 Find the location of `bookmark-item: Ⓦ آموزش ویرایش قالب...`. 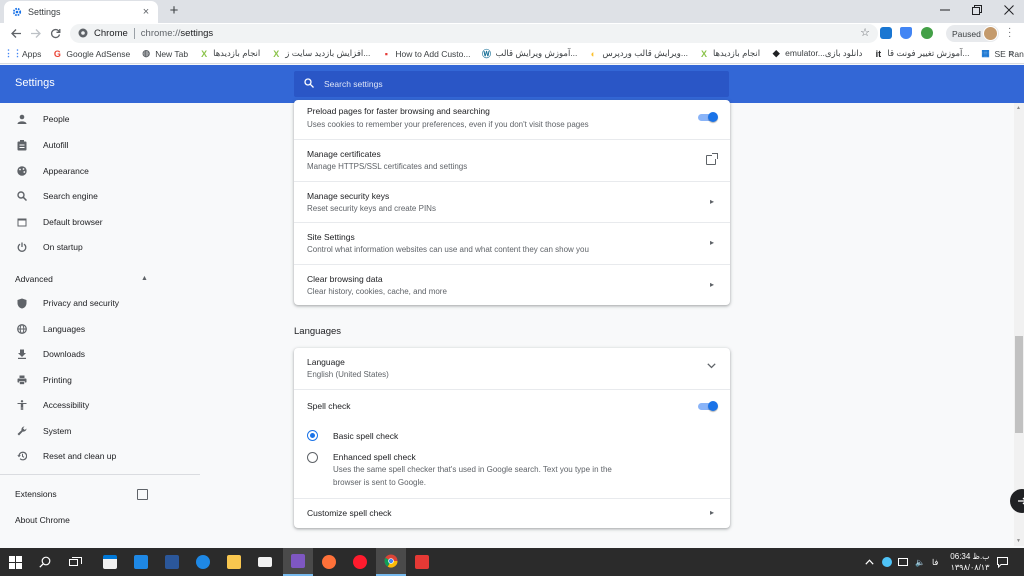

bookmark-item: Ⓦ آموزش ویرایش قالب... is located at coordinates (529, 53).